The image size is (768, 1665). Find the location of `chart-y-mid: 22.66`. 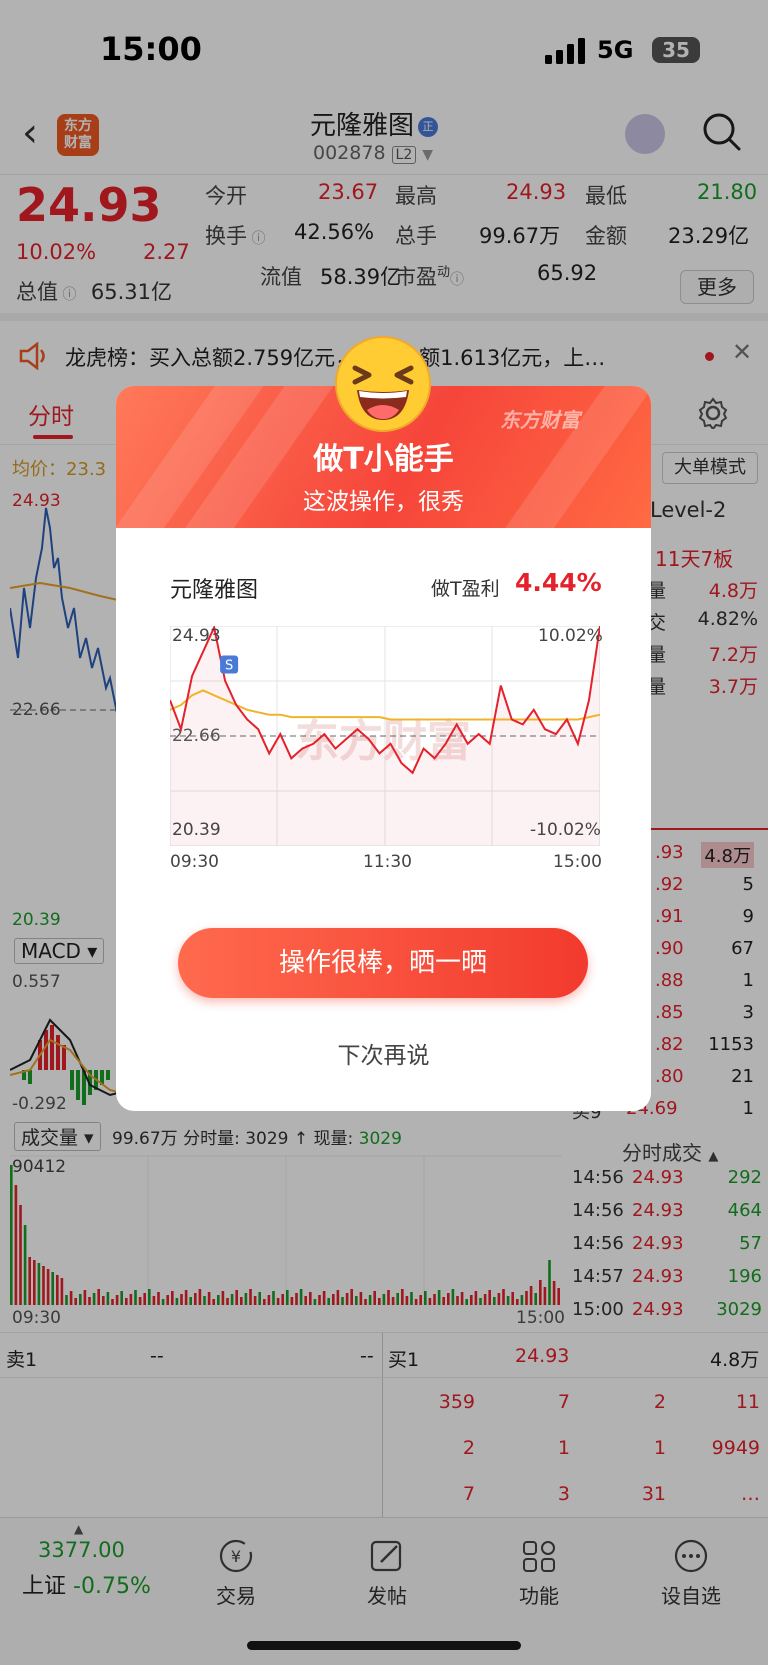

chart-y-mid: 22.66 is located at coordinates (196, 736).